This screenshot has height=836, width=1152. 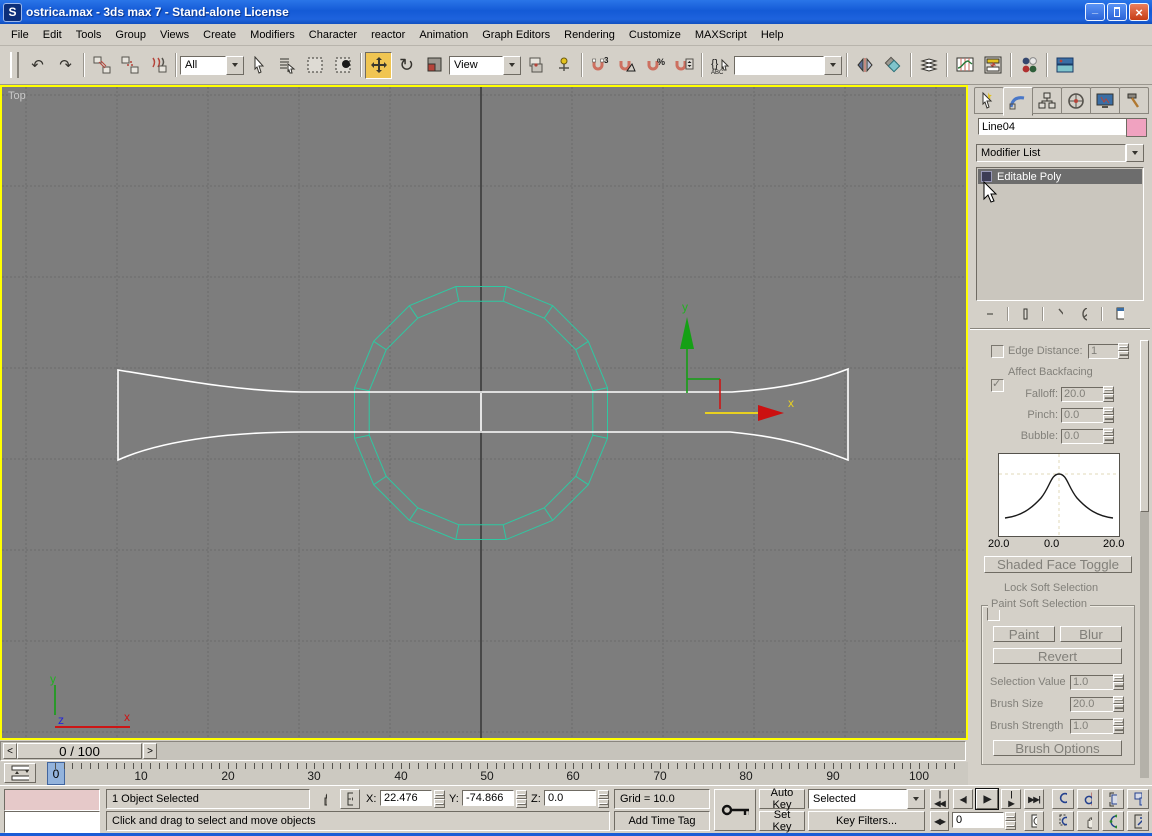 I want to click on align-button, so click(x=892, y=65).